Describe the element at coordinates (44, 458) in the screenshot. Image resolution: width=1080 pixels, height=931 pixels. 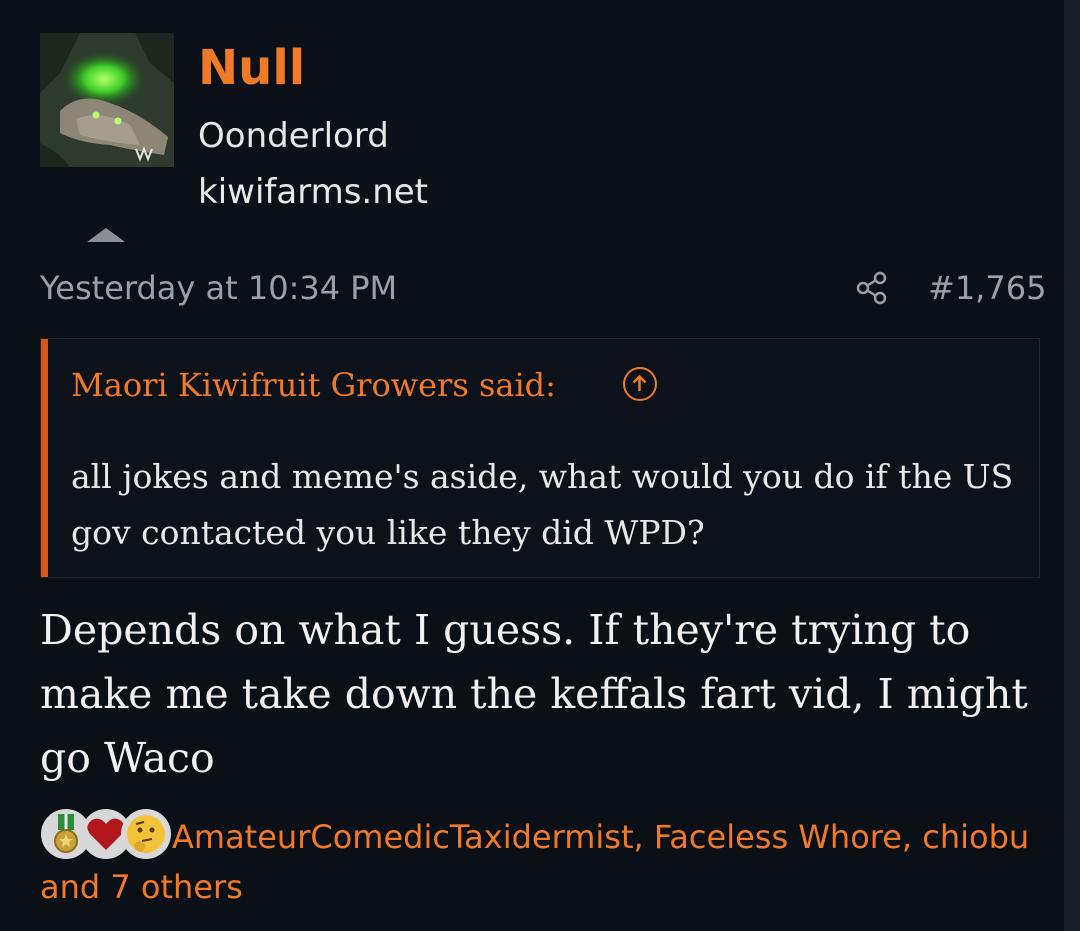
I see `quote-bar` at that location.